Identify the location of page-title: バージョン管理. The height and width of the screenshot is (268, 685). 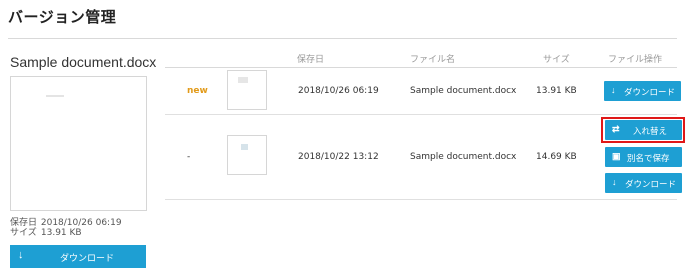
(62, 17).